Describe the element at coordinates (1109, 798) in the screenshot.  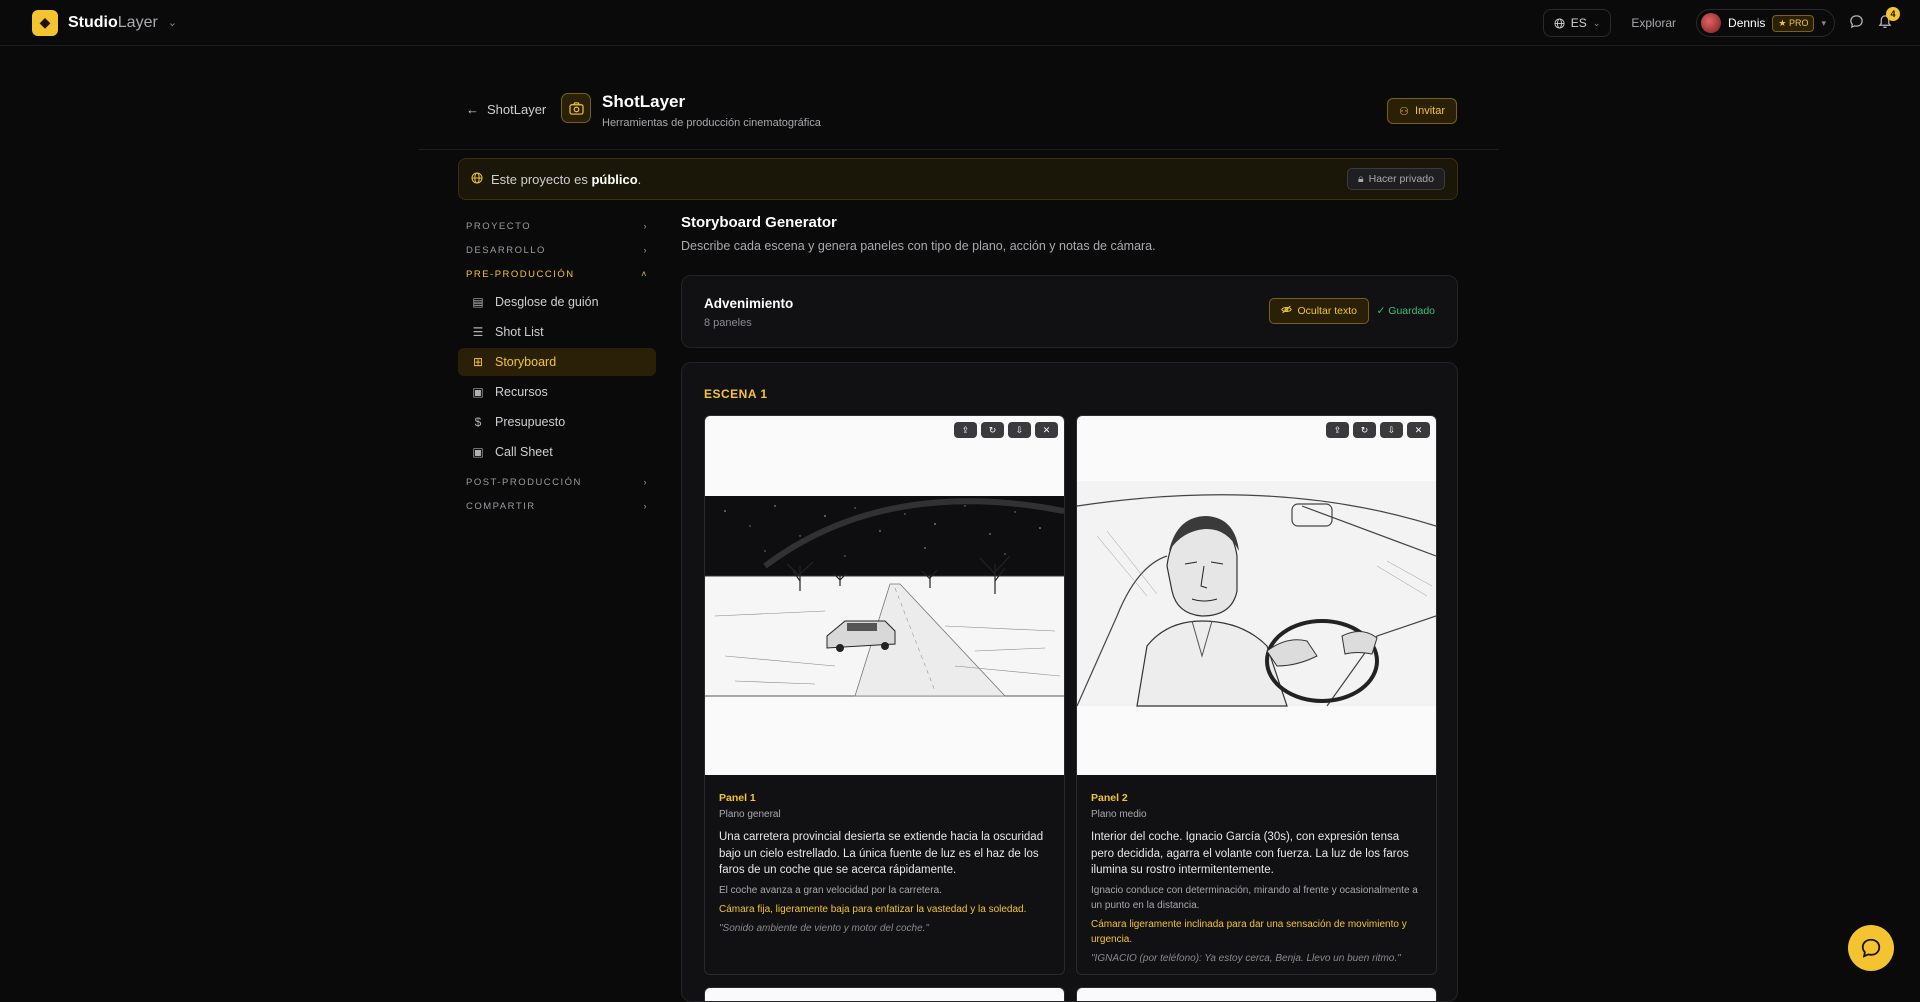
I see `panel-name: Panel 2` at that location.